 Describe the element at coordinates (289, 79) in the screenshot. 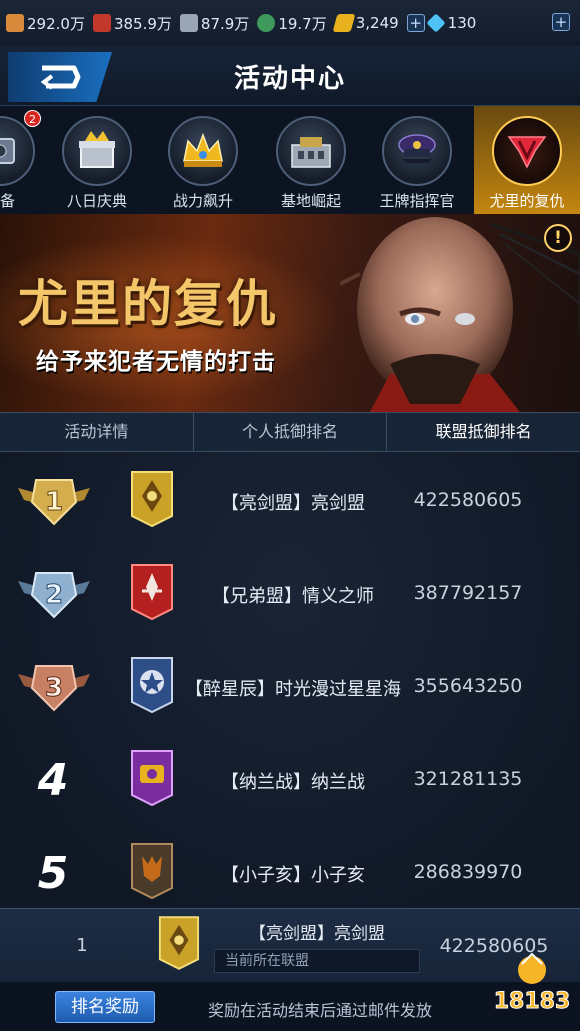

I see `page-title: 活动中心` at that location.